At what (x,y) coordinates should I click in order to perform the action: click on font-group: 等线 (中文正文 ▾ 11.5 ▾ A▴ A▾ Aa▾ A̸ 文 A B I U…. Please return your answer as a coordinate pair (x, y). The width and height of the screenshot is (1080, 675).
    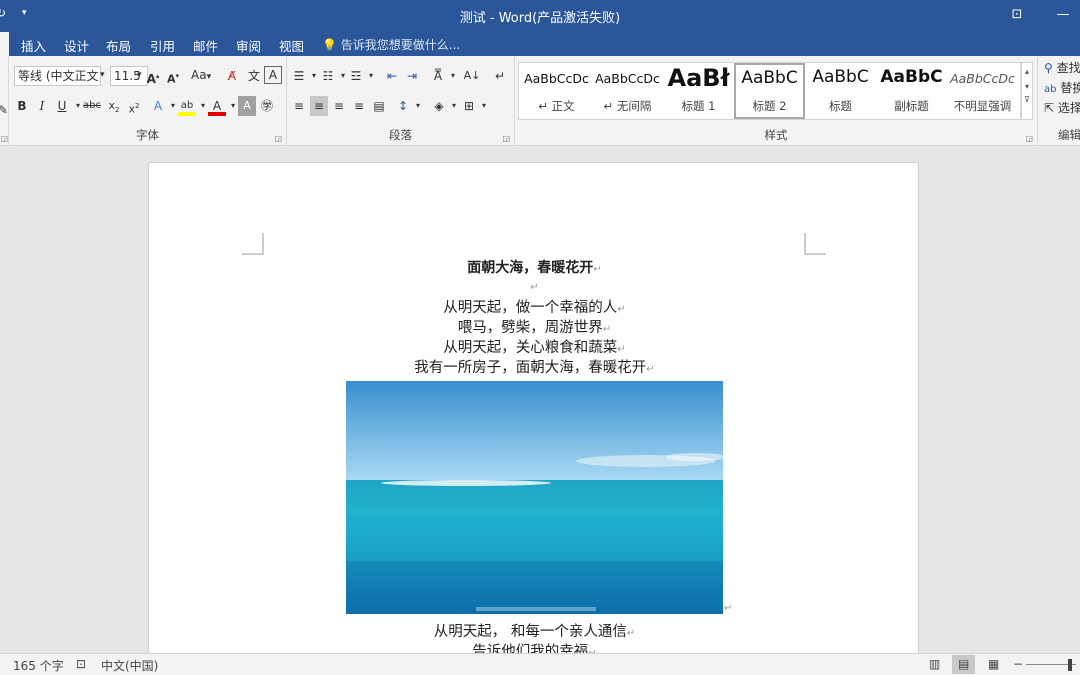
    Looking at the image, I should click on (148, 101).